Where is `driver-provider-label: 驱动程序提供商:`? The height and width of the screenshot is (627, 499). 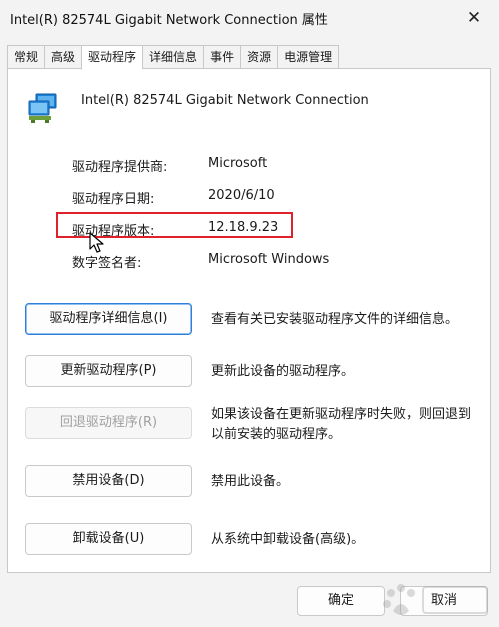 driver-provider-label: 驱动程序提供商: is located at coordinates (120, 167).